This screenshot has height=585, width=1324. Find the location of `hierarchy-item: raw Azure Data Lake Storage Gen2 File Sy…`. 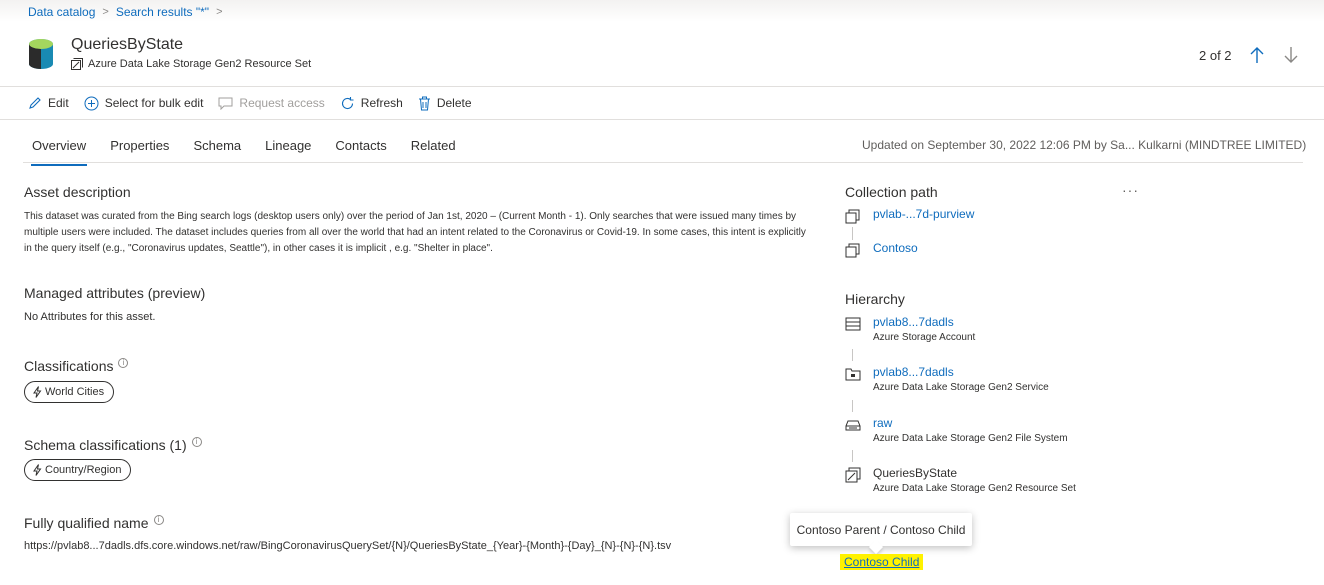

hierarchy-item: raw Azure Data Lake Storage Gen2 File Sy… is located at coordinates (956, 430).